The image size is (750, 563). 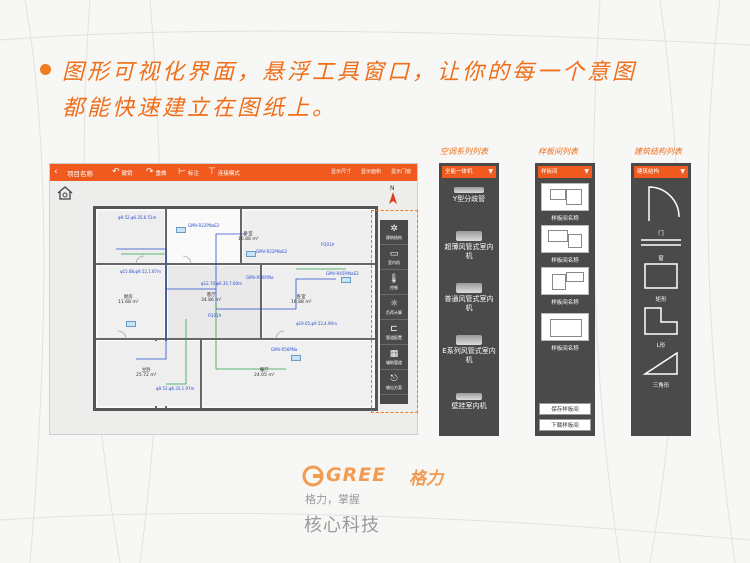 I want to click on unit-model-label: GMV-R45P/NaE2, so click(x=342, y=273).